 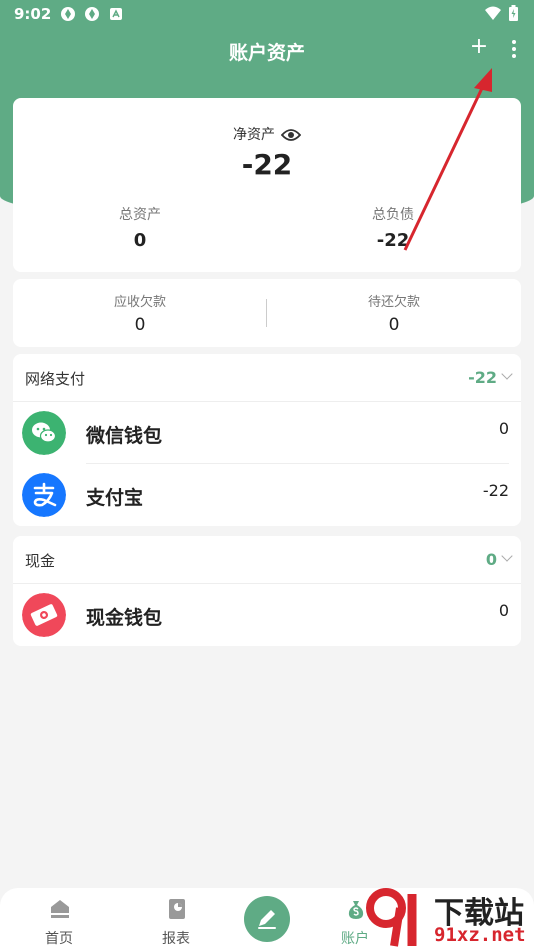 I want to click on home-icon, so click(x=60, y=909).